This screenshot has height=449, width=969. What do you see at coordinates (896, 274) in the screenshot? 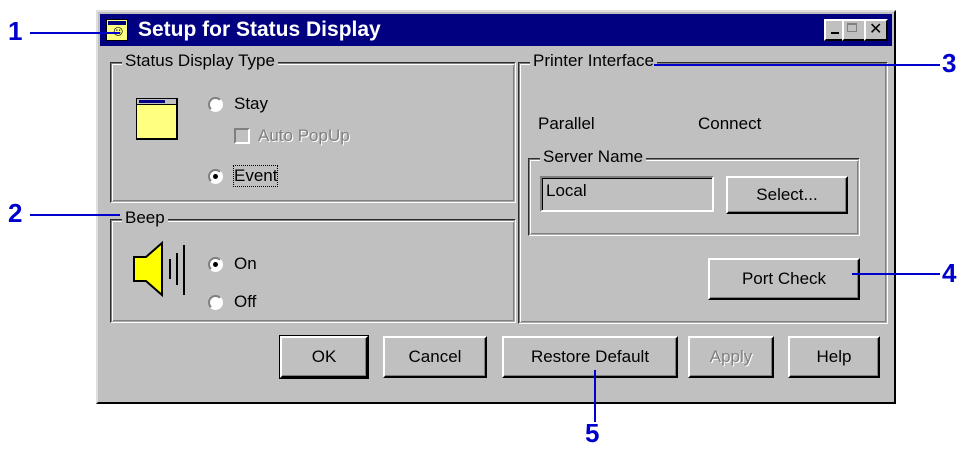
I see `callout-4-line` at bounding box center [896, 274].